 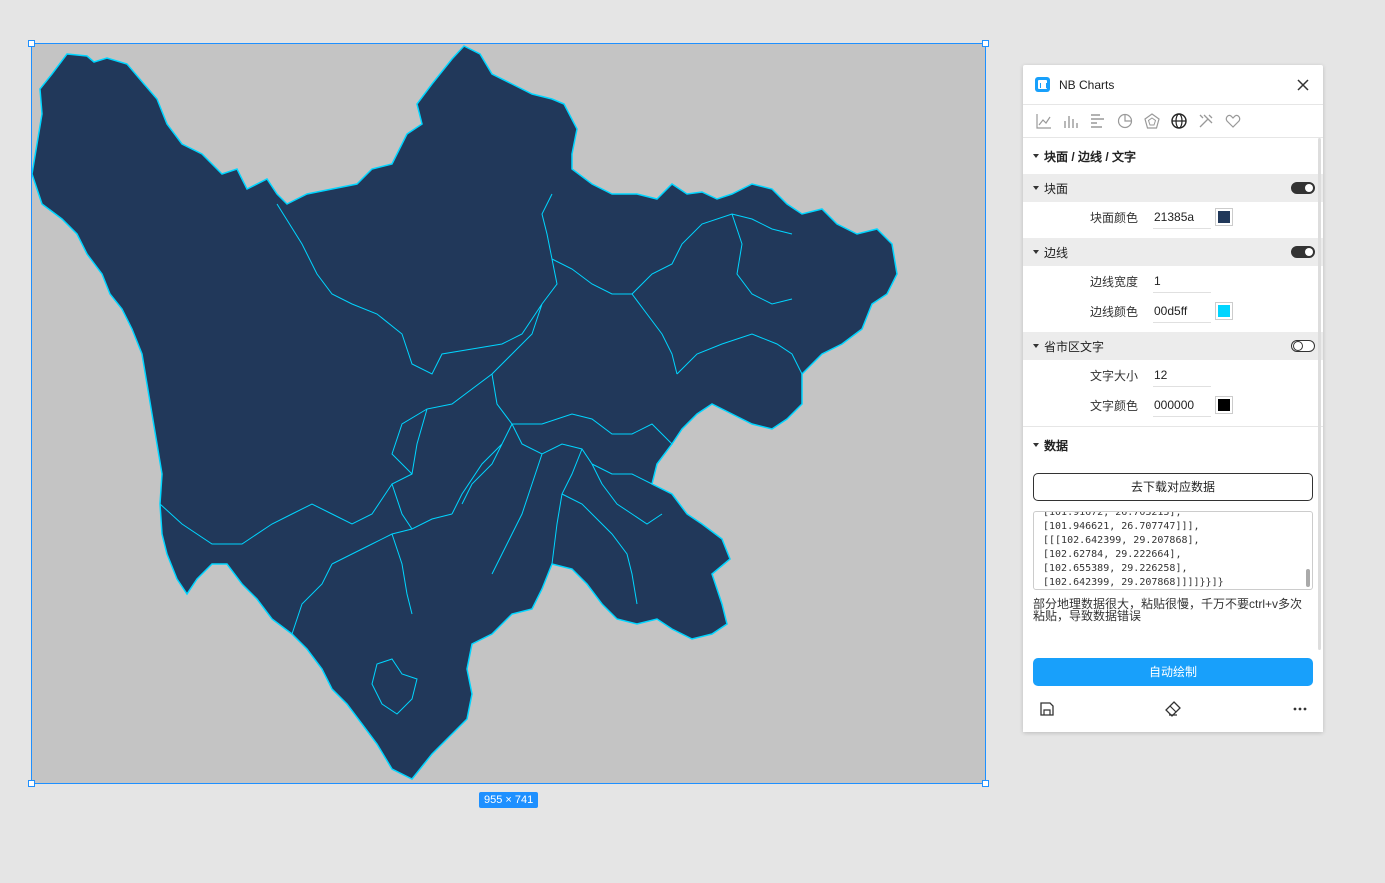 I want to click on tools-icon, so click(x=1206, y=121).